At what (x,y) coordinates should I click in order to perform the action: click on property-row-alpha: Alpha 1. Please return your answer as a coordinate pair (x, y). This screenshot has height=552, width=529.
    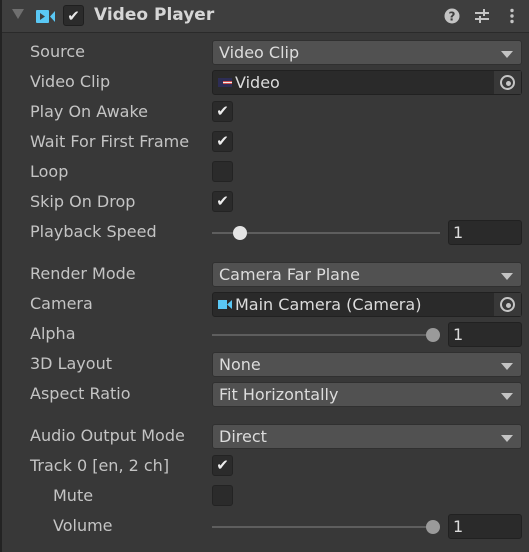
    Looking at the image, I should click on (264, 334).